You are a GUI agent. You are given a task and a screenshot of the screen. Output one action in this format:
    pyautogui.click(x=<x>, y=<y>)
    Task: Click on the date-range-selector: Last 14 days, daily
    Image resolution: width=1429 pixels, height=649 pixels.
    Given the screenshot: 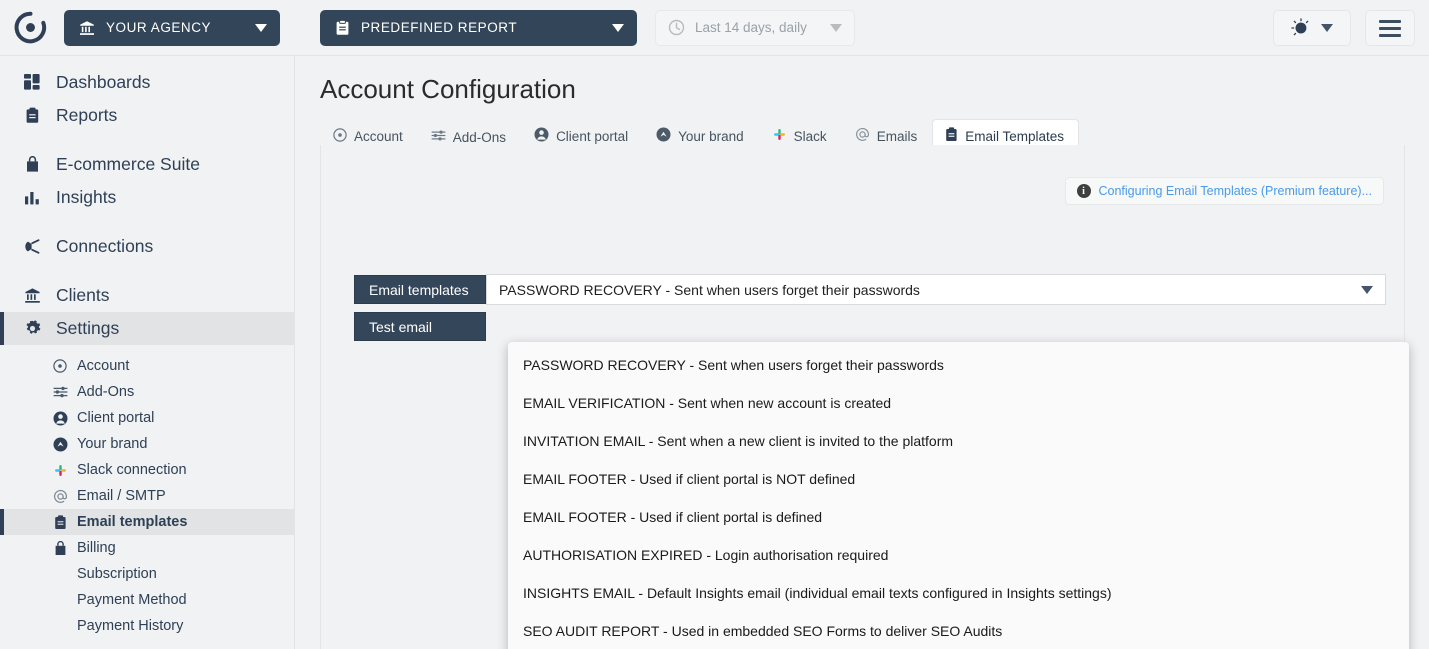 What is the action you would take?
    pyautogui.click(x=755, y=27)
    